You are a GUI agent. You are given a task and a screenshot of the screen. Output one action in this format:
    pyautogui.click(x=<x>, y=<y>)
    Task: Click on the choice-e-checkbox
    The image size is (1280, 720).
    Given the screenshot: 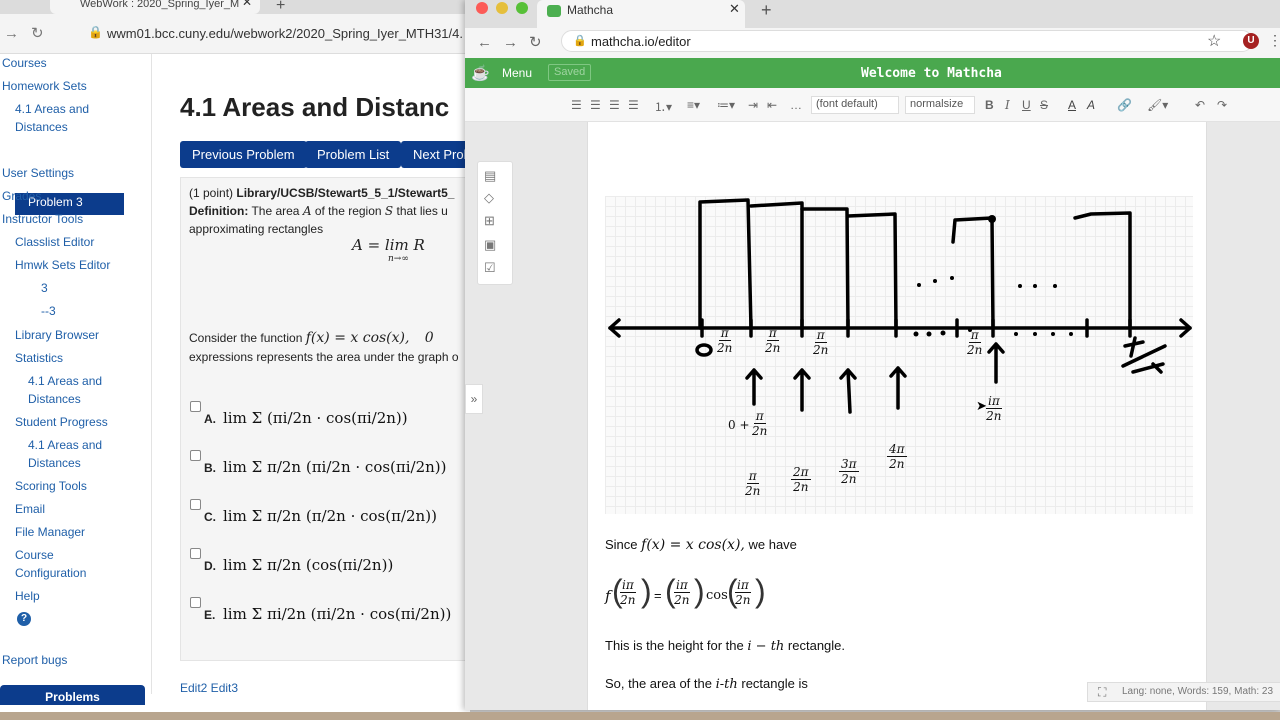 What is the action you would take?
    pyautogui.click(x=195, y=602)
    